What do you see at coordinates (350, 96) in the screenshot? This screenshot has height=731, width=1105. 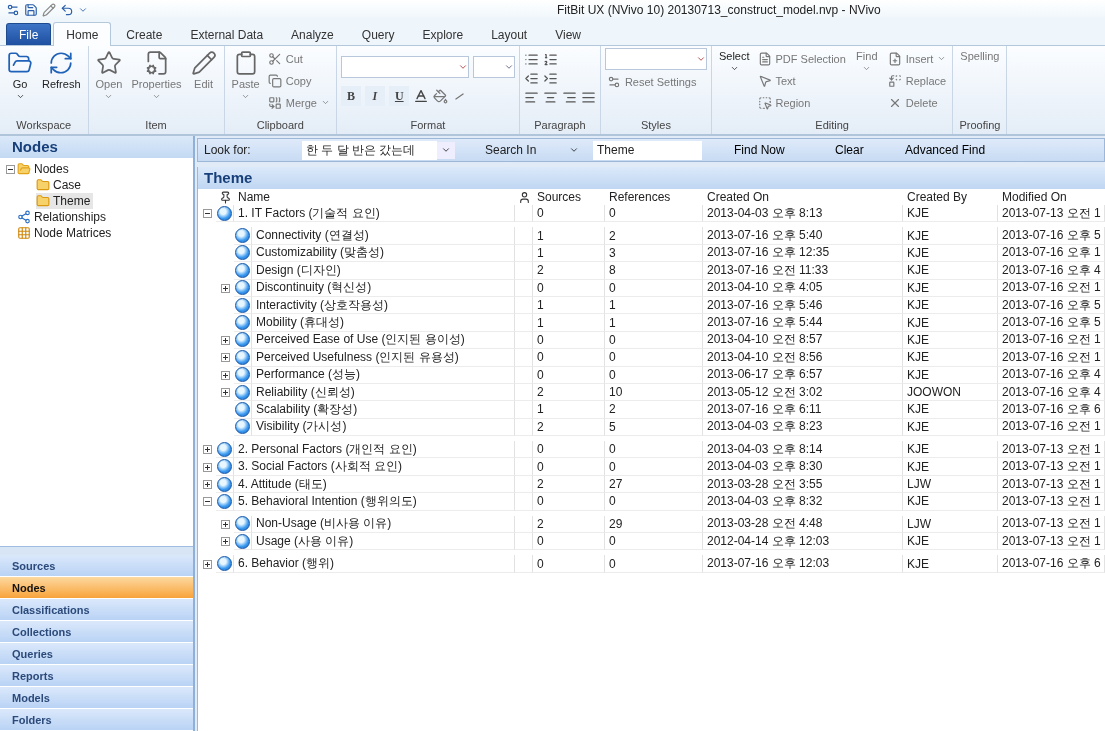 I see `format-button: B` at bounding box center [350, 96].